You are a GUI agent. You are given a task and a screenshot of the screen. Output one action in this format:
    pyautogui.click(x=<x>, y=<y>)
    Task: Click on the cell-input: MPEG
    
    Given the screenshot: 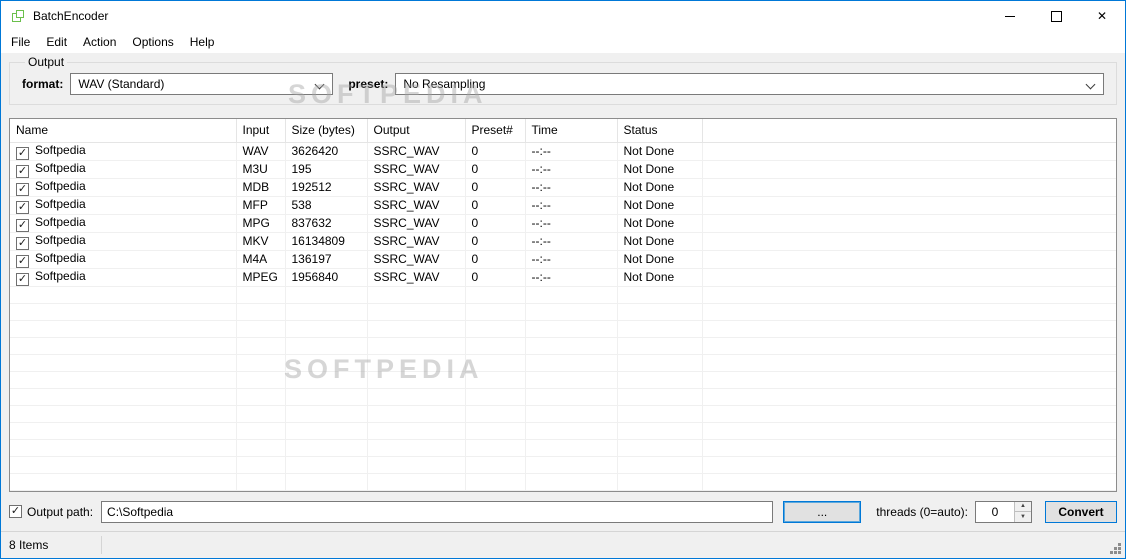 What is the action you would take?
    pyautogui.click(x=261, y=277)
    